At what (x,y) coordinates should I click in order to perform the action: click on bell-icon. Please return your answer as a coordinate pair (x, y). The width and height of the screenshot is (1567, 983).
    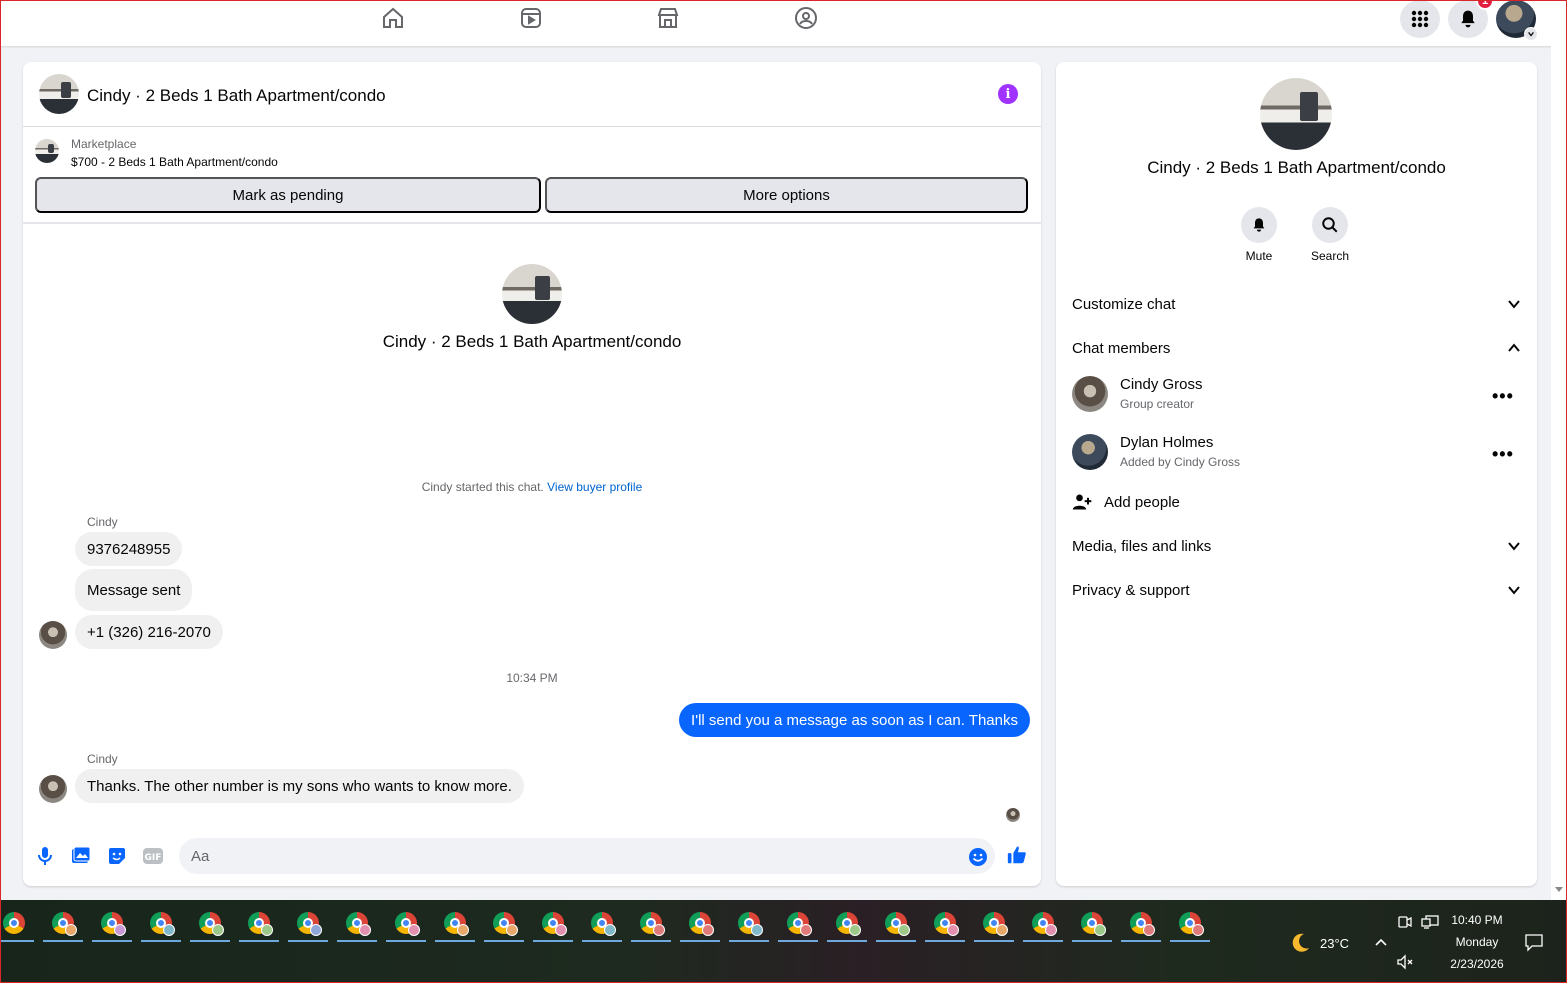
    Looking at the image, I should click on (1259, 225).